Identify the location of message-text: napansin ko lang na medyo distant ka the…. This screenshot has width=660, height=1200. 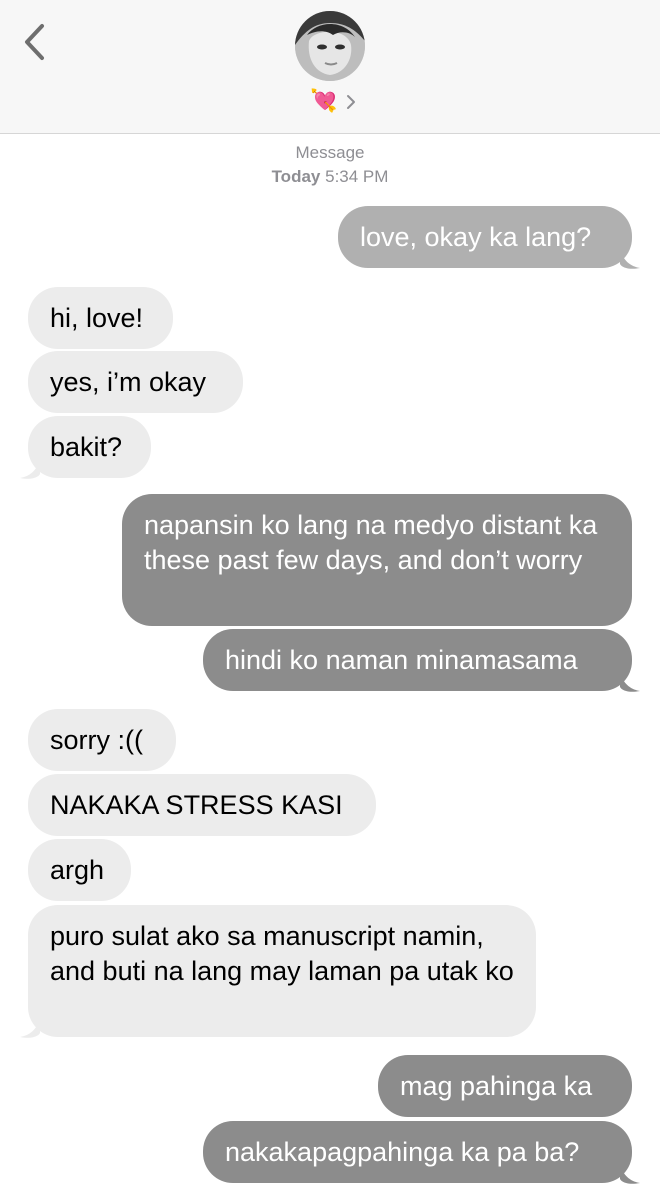
(371, 542).